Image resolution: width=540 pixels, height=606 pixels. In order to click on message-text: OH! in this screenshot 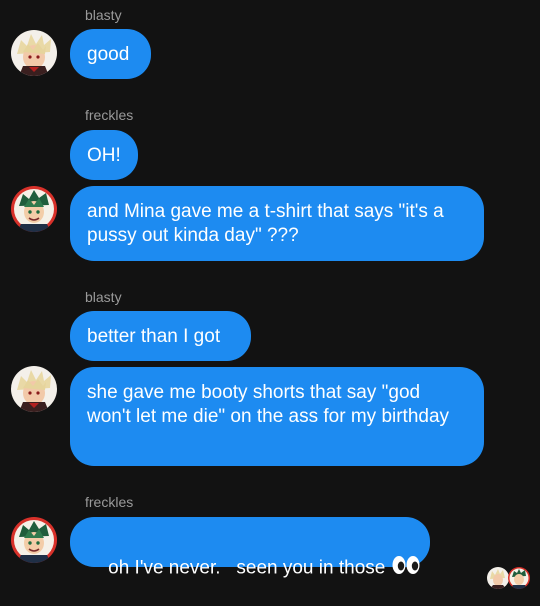, I will do `click(104, 155)`.